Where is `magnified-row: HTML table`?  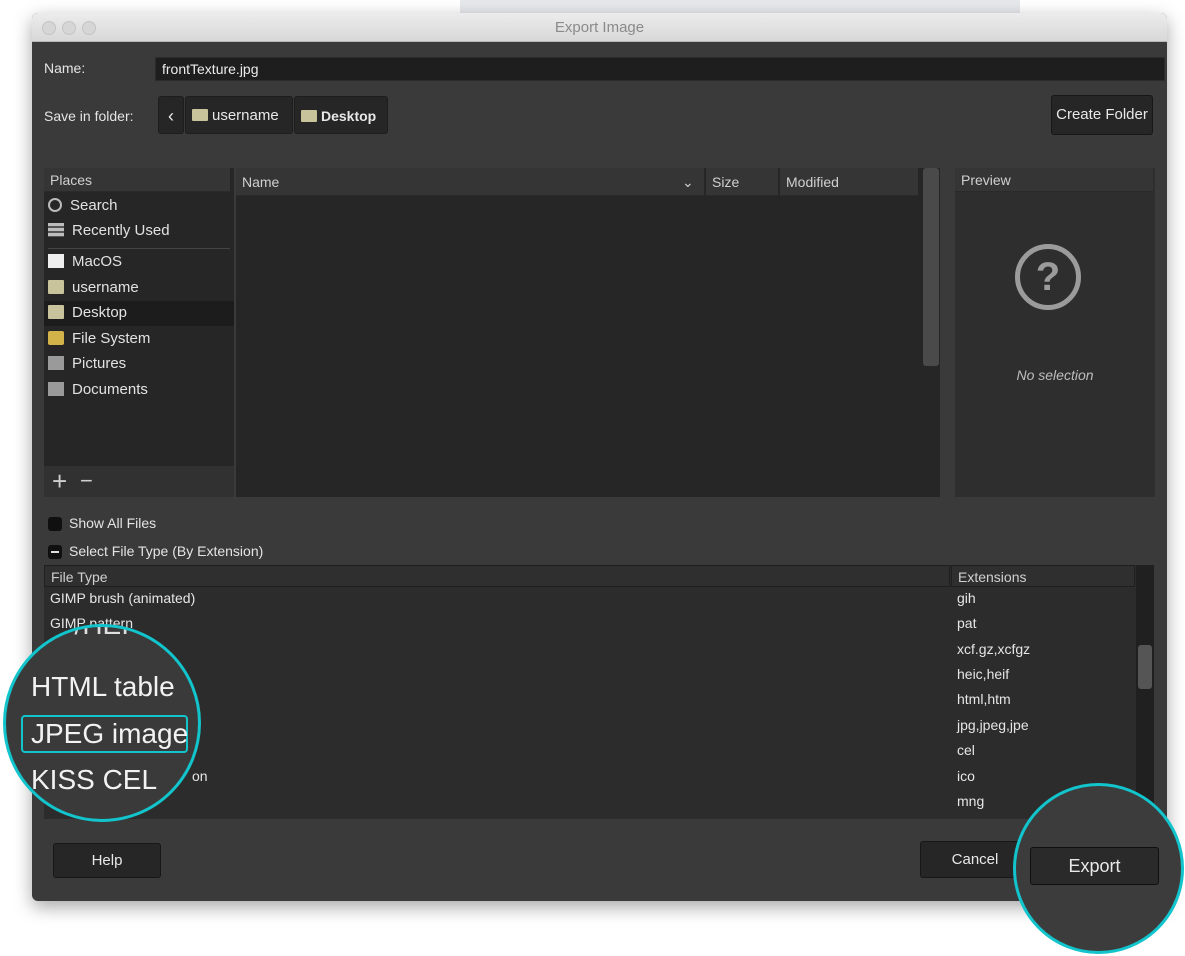 magnified-row: HTML table is located at coordinates (103, 686).